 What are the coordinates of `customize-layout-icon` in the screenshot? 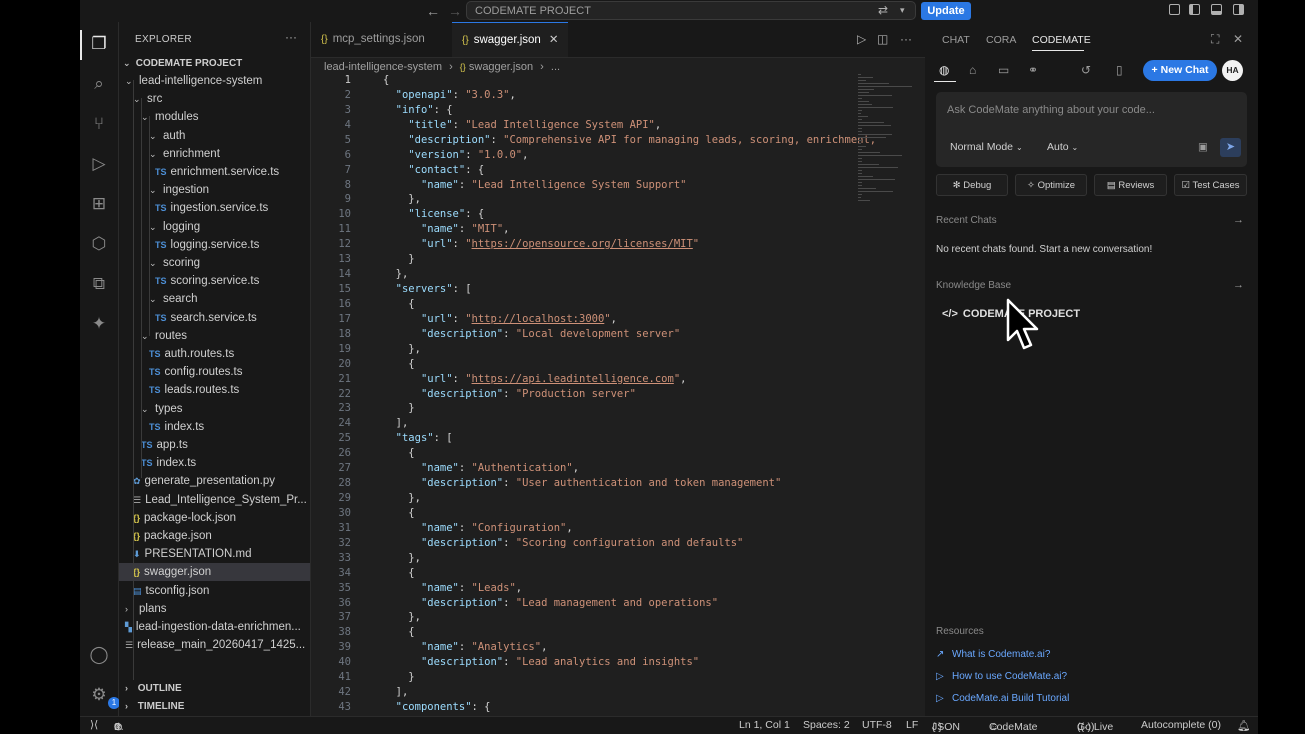 It's located at (1174, 9).